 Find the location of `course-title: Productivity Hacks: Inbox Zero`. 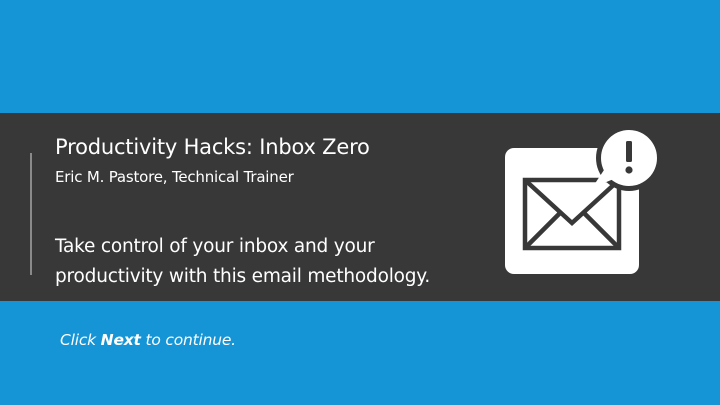

course-title: Productivity Hacks: Inbox Zero is located at coordinates (212, 147).